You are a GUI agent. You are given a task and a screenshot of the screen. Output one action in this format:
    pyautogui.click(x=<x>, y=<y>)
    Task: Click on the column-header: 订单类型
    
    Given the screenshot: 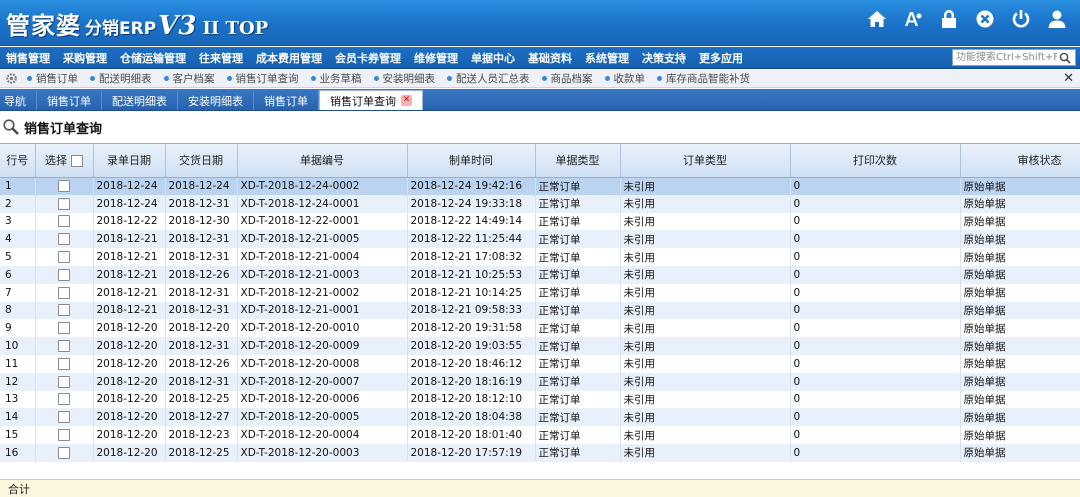 What is the action you would take?
    pyautogui.click(x=705, y=161)
    